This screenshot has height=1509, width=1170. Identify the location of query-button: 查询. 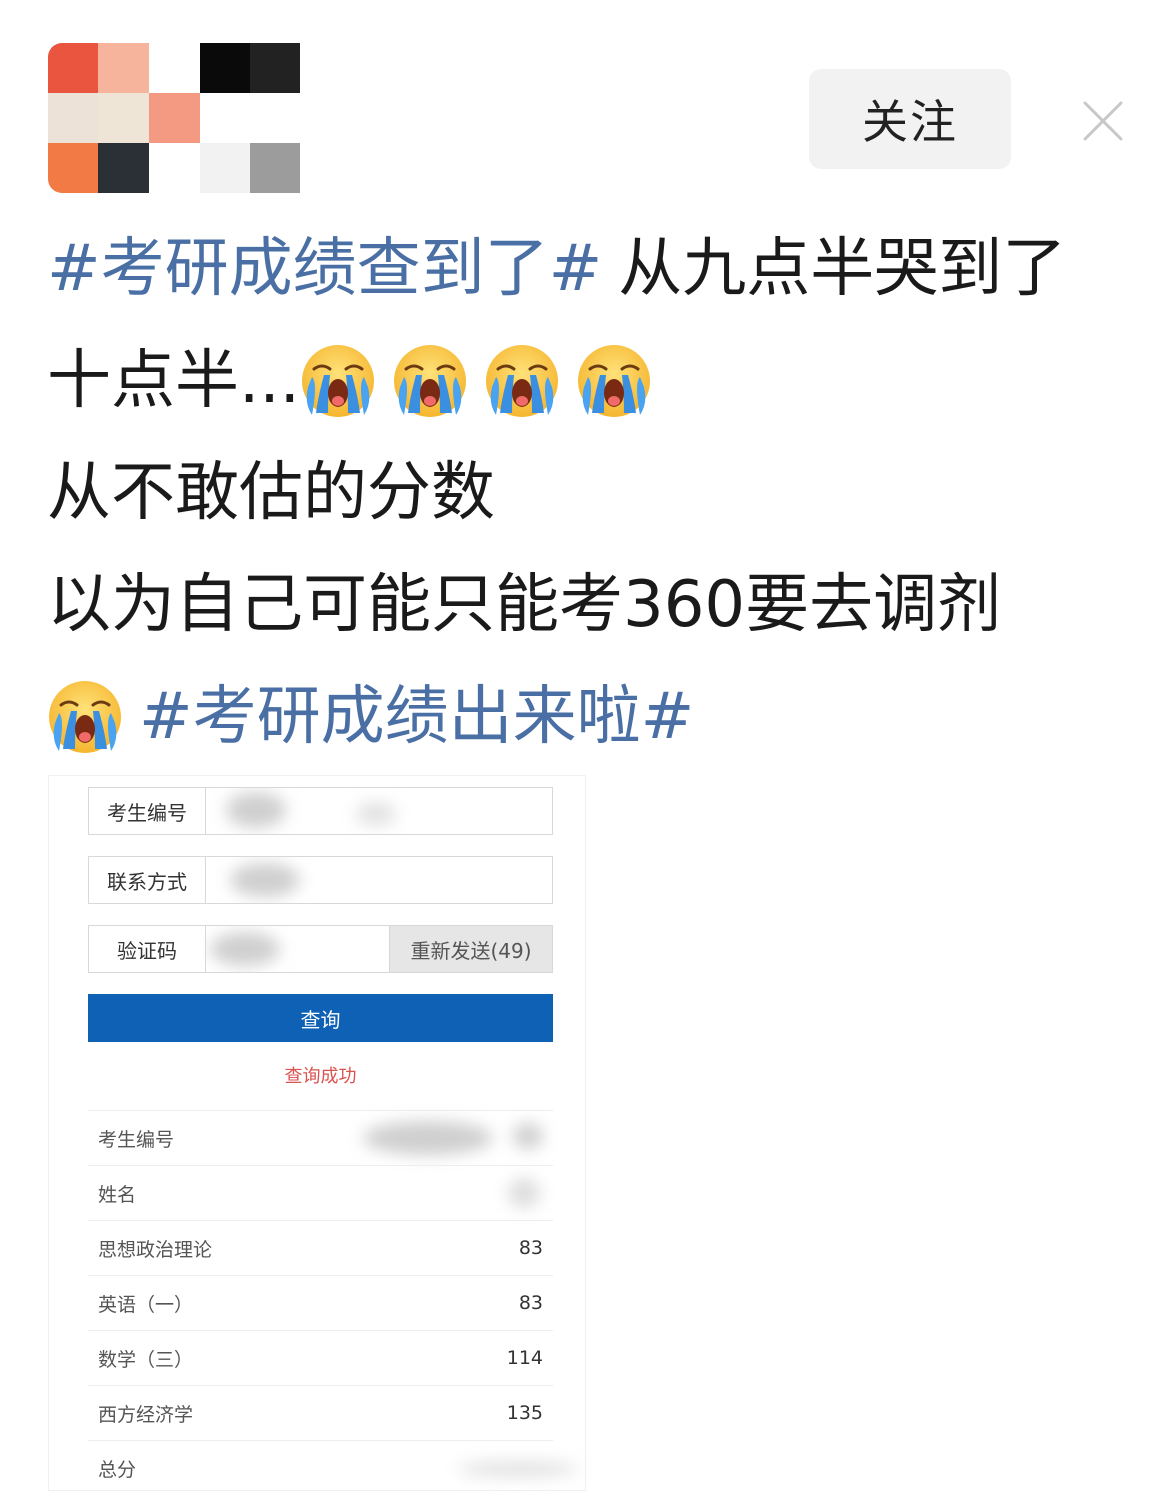
(320, 1018).